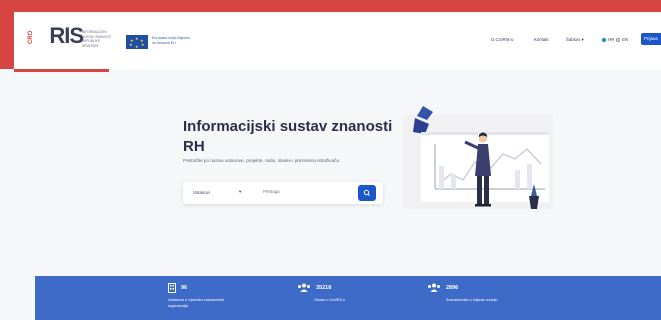 The height and width of the screenshot is (320, 661). I want to click on eu-flag-icon: ★ ★ ★ ★ ★ ★, so click(137, 42).